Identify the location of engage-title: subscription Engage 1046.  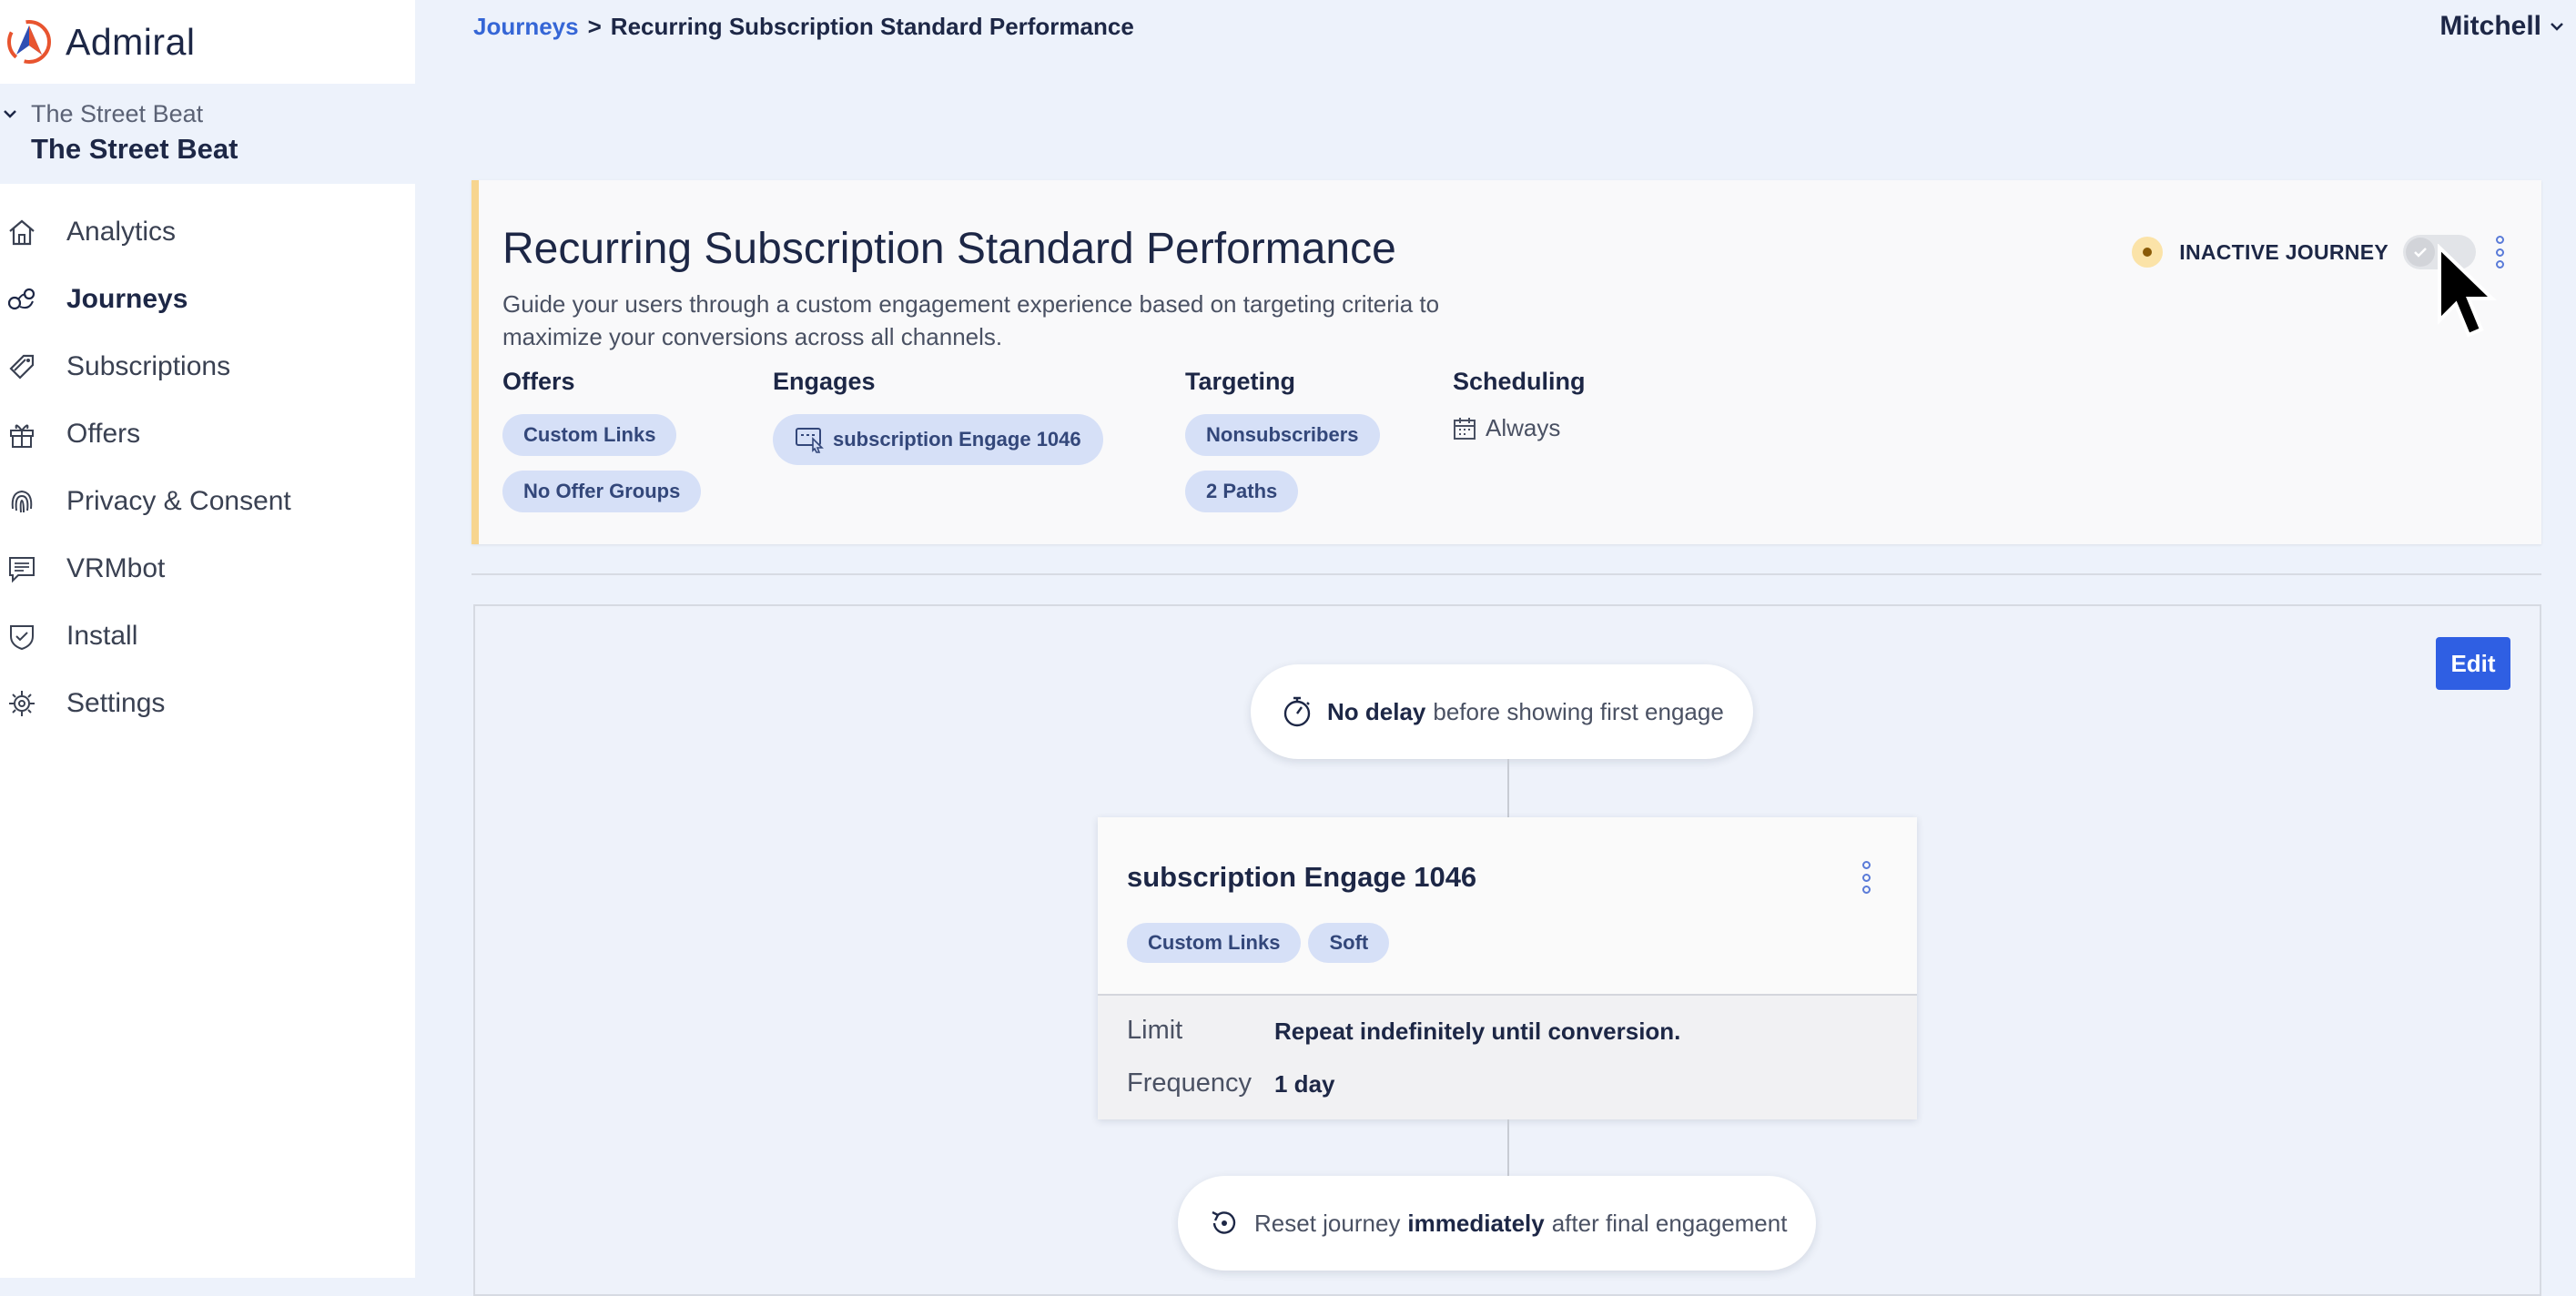
(1302, 877).